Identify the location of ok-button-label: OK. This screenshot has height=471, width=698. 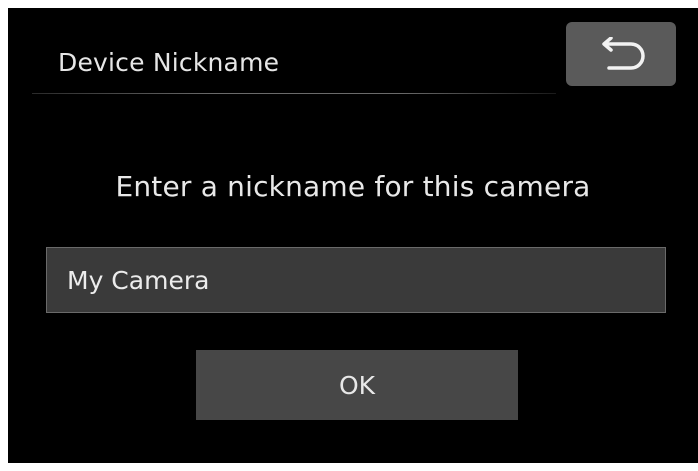
(357, 385).